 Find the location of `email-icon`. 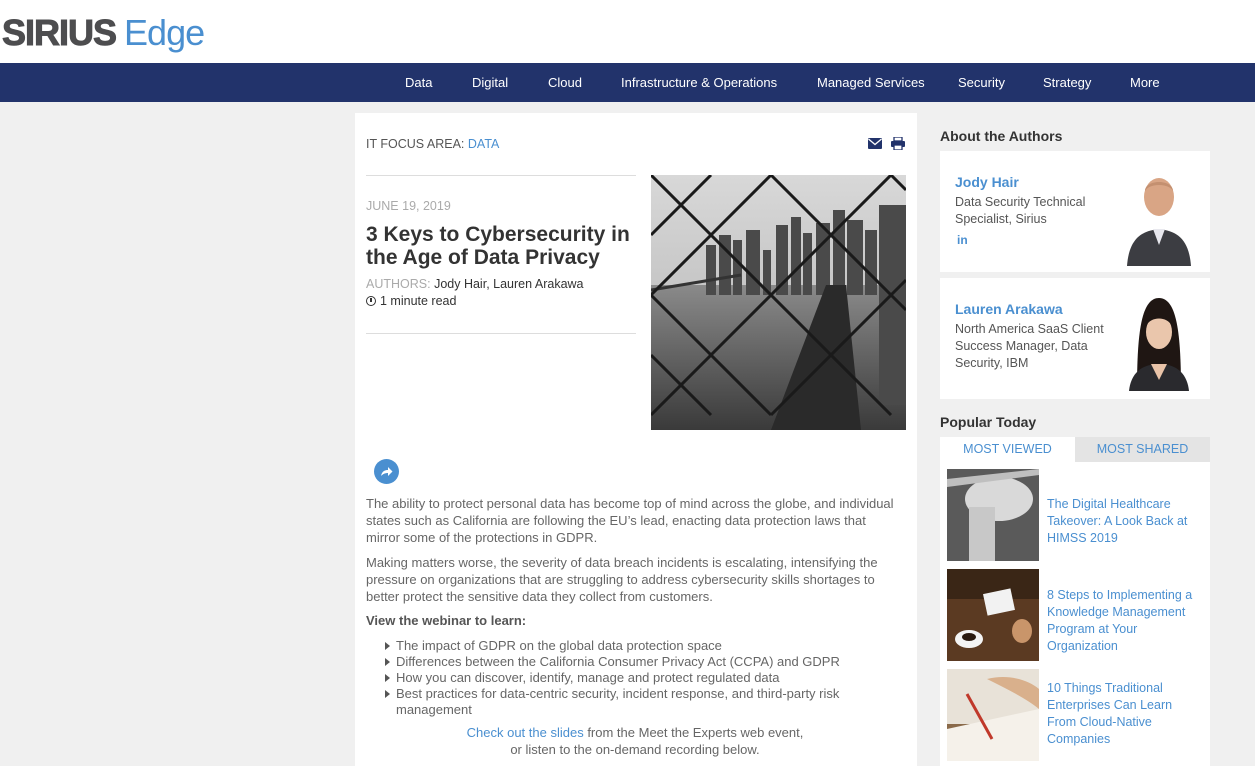

email-icon is located at coordinates (875, 143).